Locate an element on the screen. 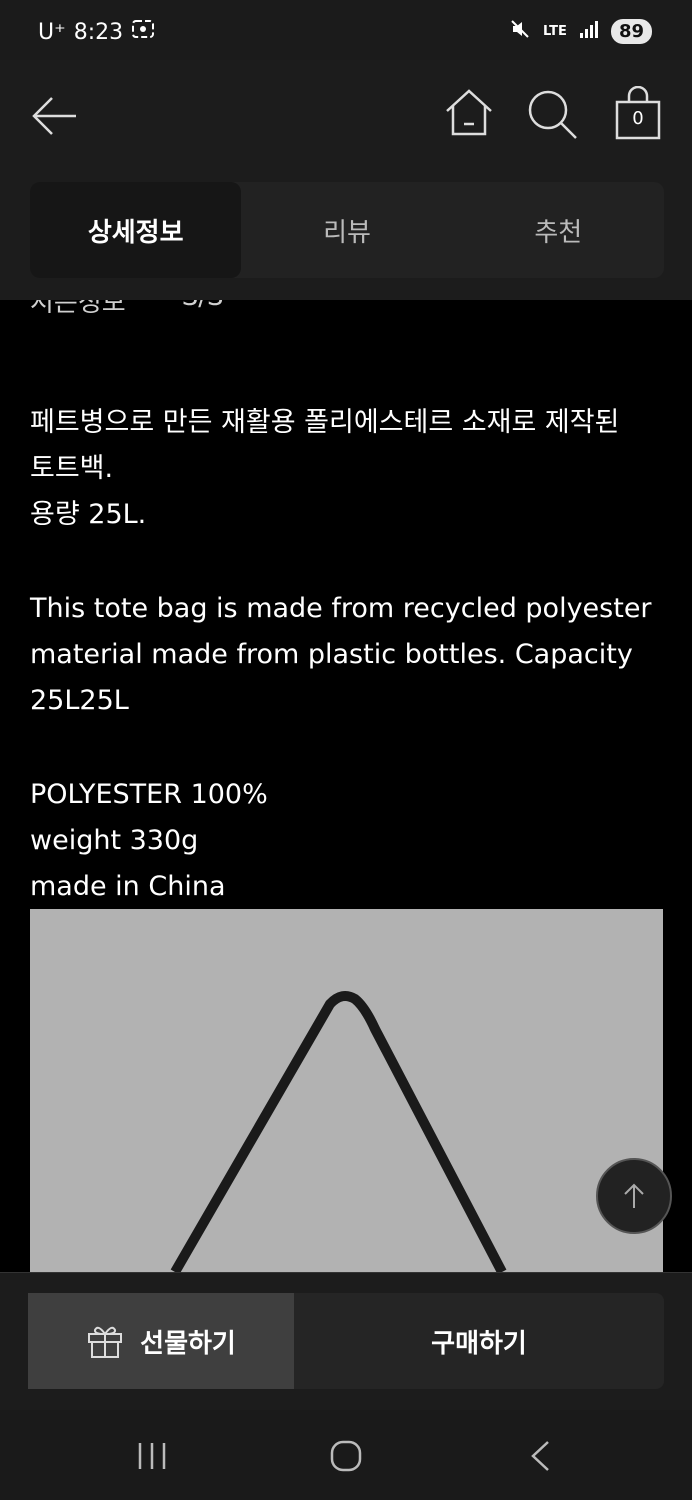 The height and width of the screenshot is (1500, 692). search-icon is located at coordinates (552, 114).